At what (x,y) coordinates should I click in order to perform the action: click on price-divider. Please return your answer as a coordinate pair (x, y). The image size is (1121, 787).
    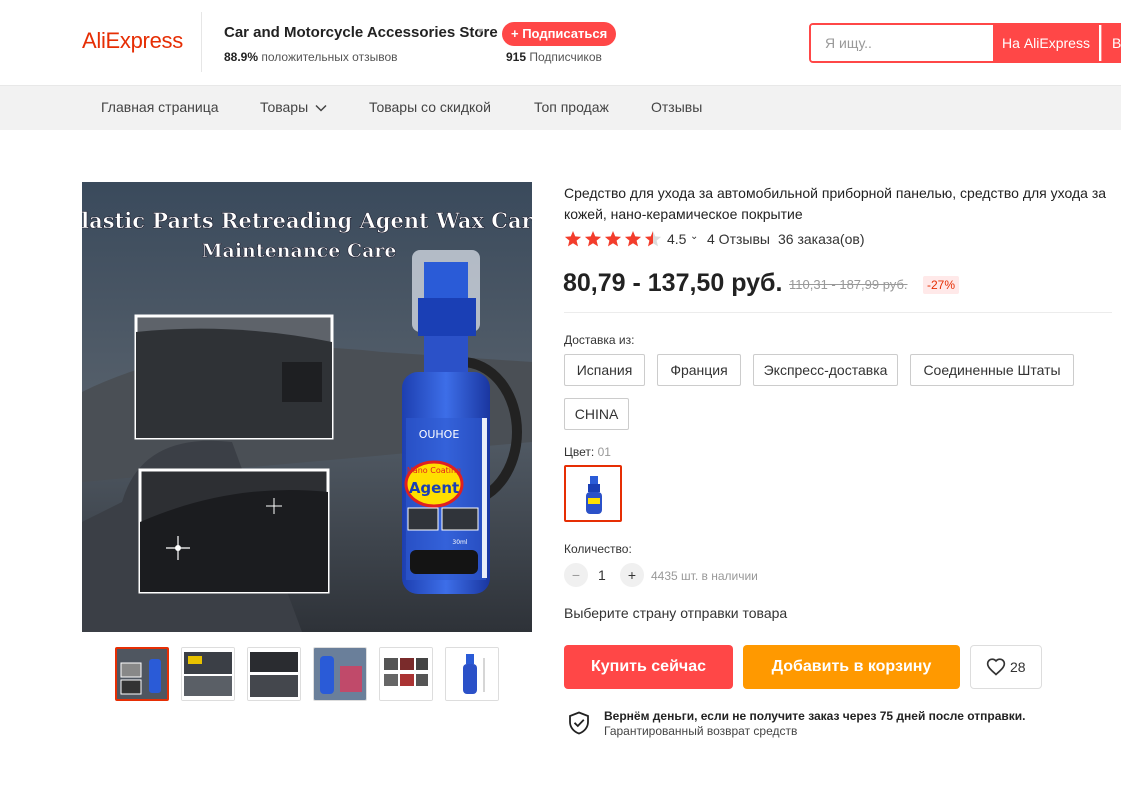
    Looking at the image, I should click on (838, 312).